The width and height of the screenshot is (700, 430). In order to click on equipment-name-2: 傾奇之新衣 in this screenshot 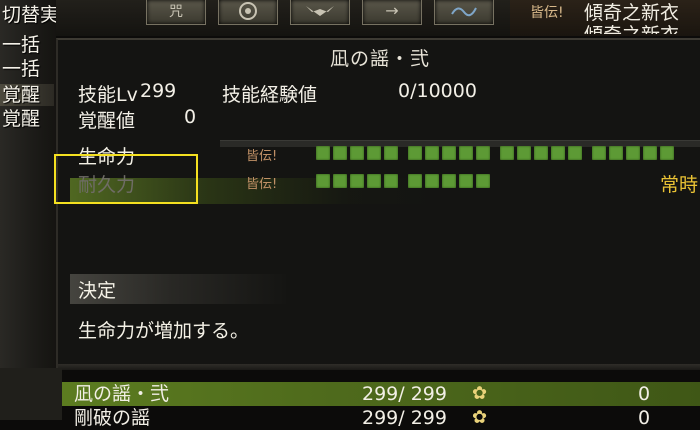, I will do `click(631, 27)`.